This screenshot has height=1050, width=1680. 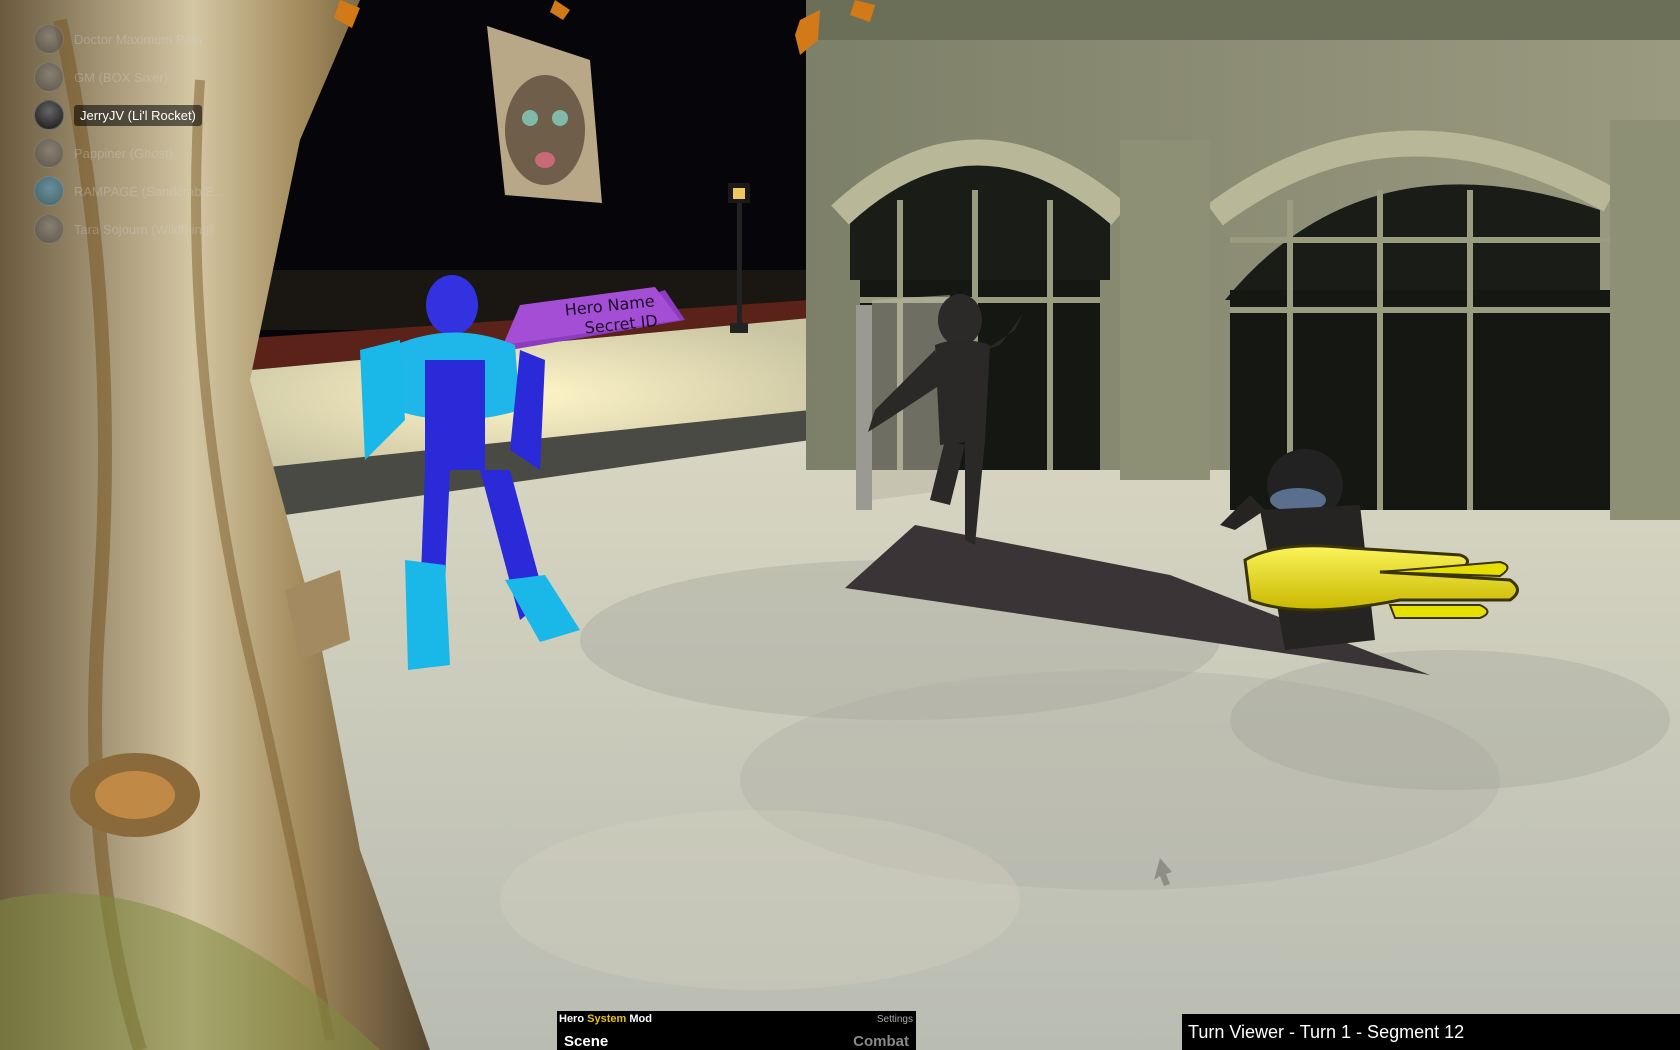 What do you see at coordinates (123, 153) in the screenshot?
I see `player-name: Pappiner (Ghost)` at bounding box center [123, 153].